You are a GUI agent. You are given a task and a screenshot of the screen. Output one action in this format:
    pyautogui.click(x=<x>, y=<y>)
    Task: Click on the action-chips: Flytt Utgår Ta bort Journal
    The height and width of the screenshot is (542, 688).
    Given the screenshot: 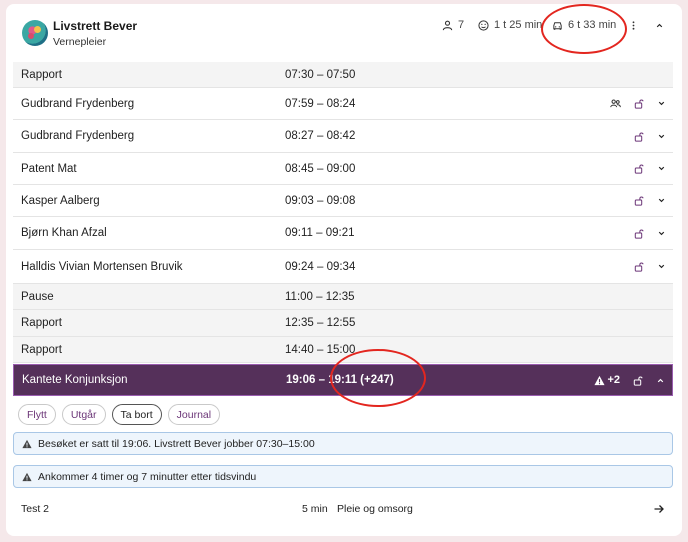 What is the action you would take?
    pyautogui.click(x=119, y=414)
    